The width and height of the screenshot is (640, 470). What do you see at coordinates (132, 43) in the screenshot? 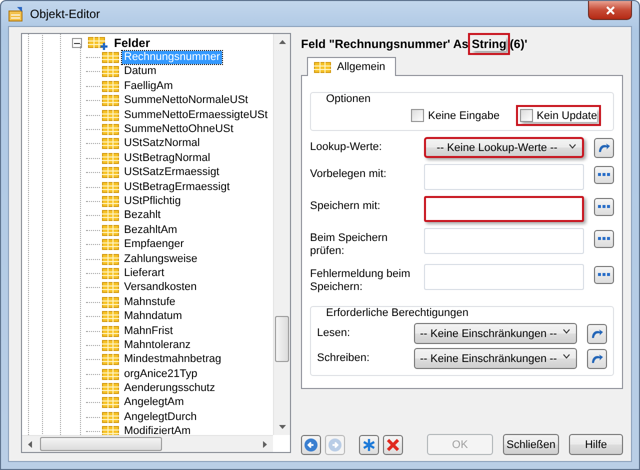
I see `tree-node: Felder` at bounding box center [132, 43].